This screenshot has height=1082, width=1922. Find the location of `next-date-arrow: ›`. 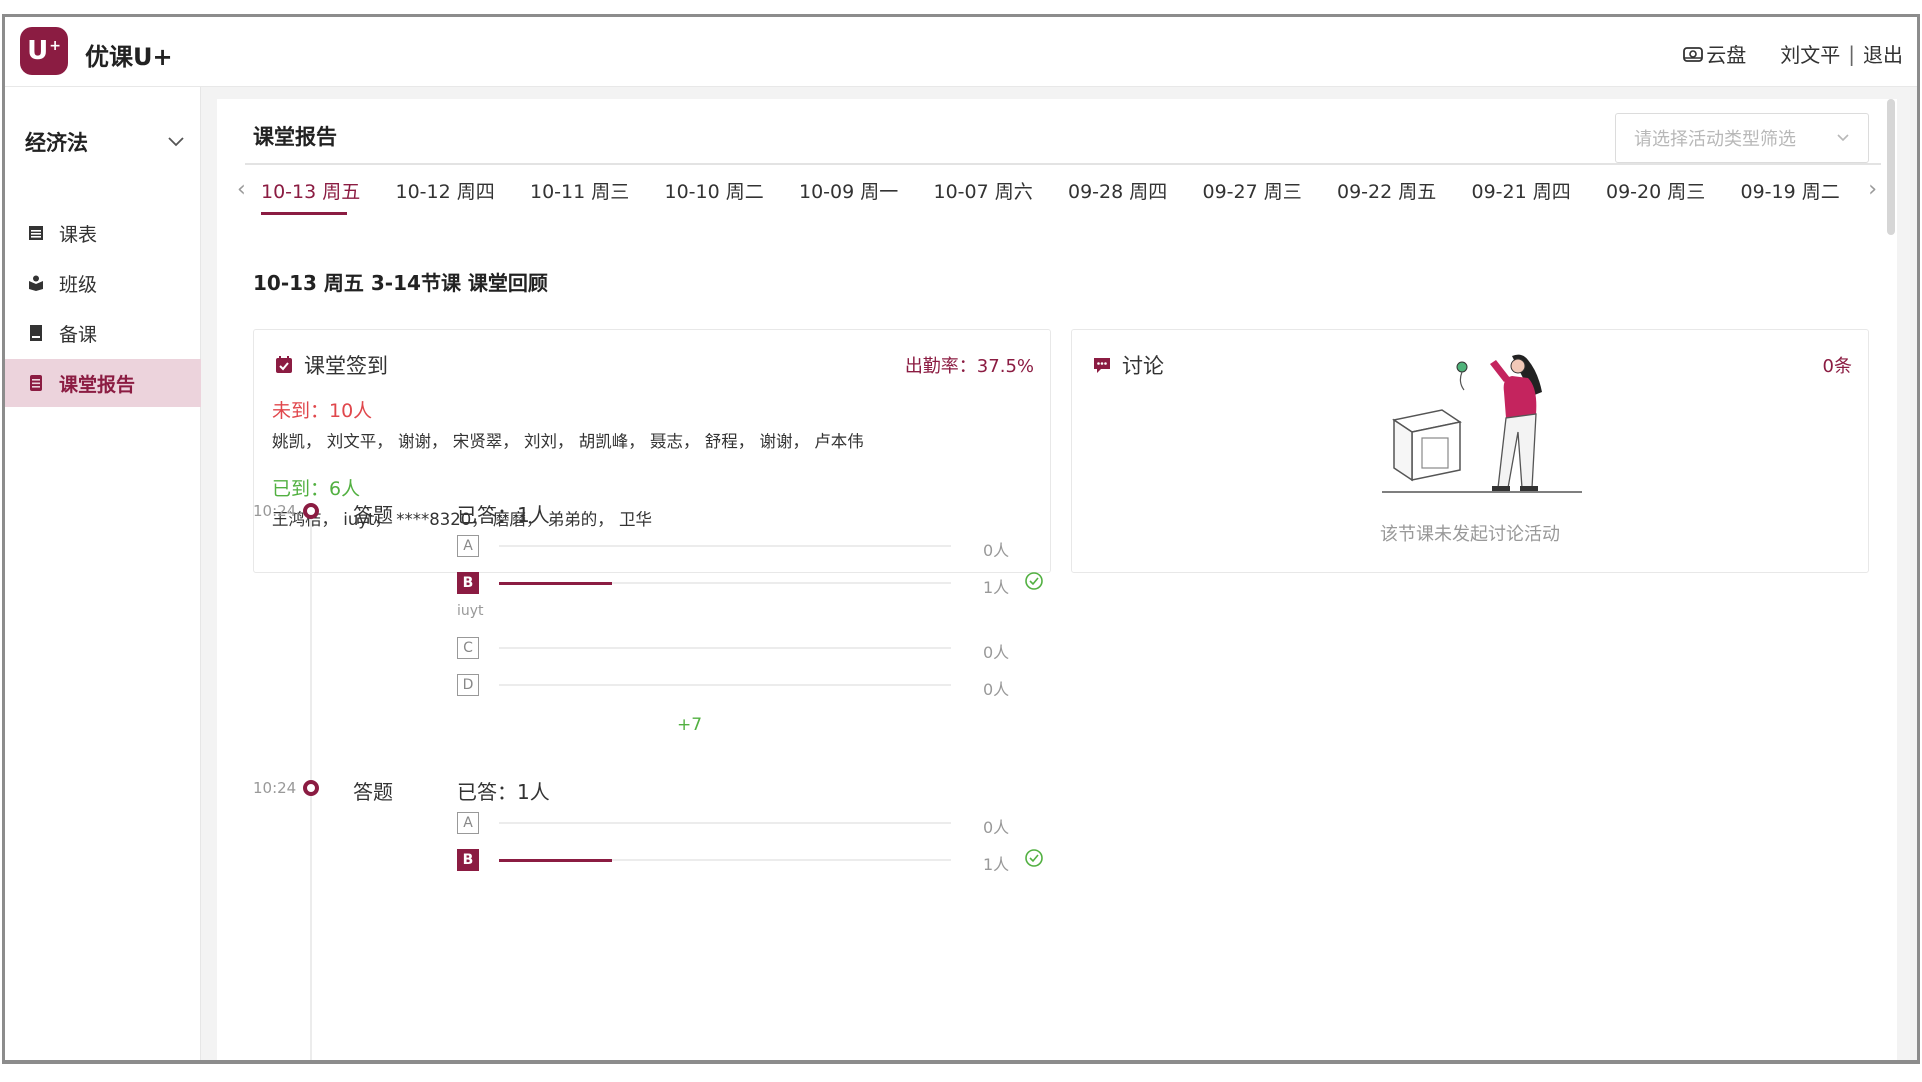

next-date-arrow: › is located at coordinates (1872, 189).